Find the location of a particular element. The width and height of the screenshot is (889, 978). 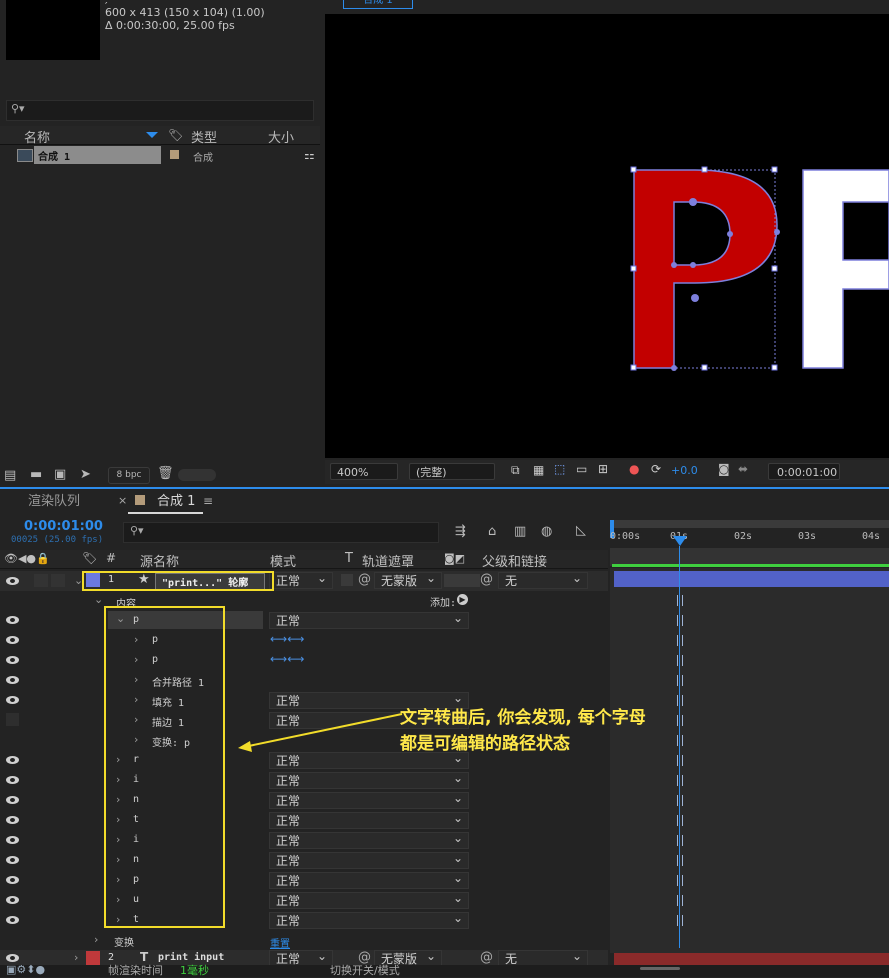

grid-guides-icon: ⊞ is located at coordinates (603, 469).